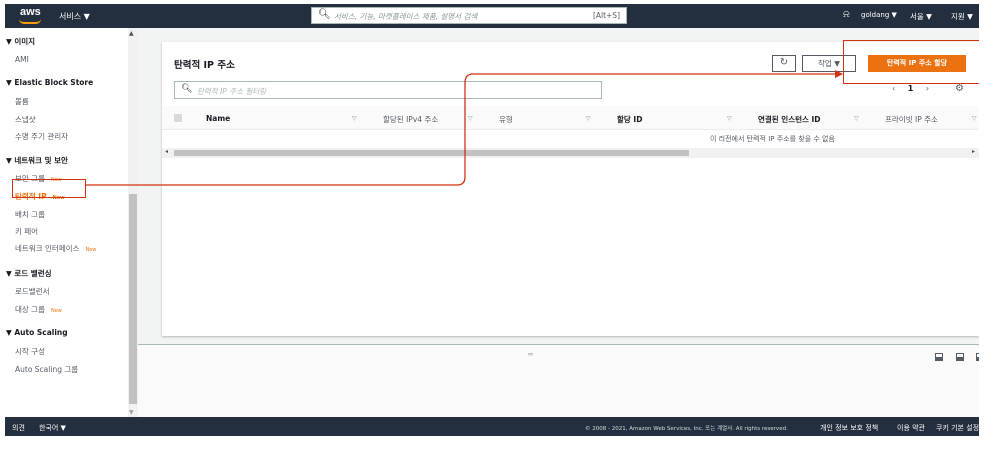  Describe the element at coordinates (839, 74) in the screenshot. I see `arrow-head` at that location.